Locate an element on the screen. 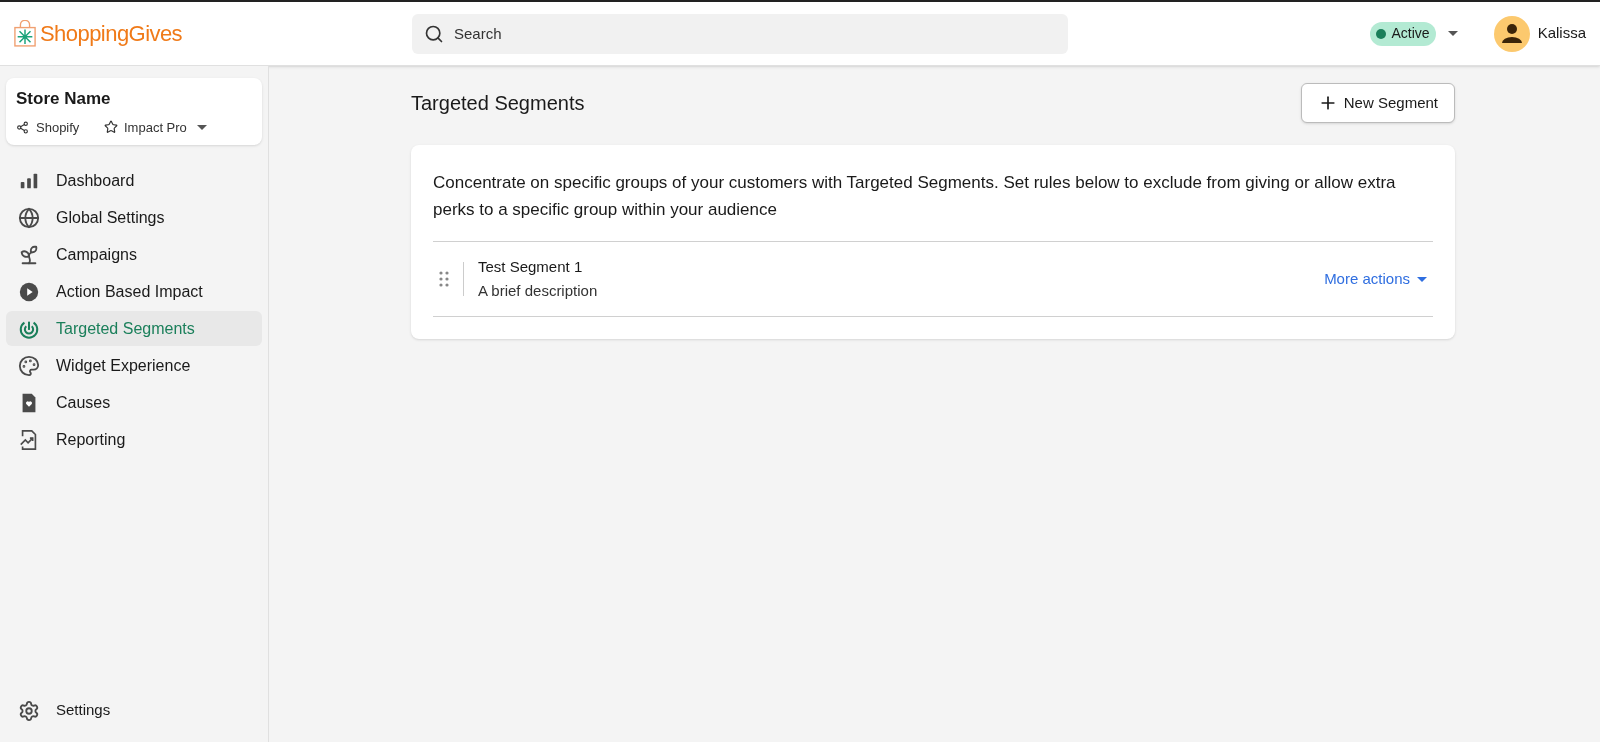  store-platform: Shopify is located at coordinates (58, 127).